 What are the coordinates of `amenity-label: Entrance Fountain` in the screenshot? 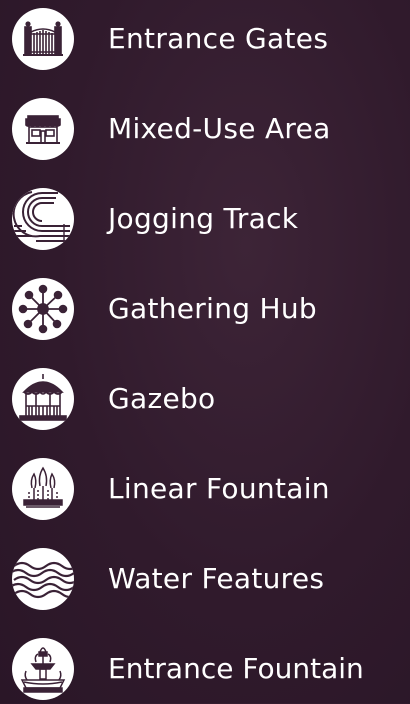 It's located at (236, 668).